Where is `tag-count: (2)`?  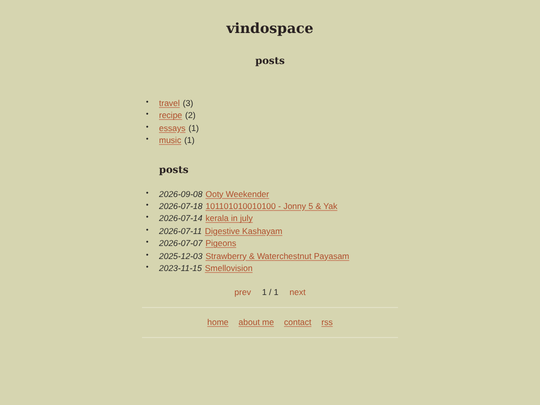 tag-count: (2) is located at coordinates (190, 115).